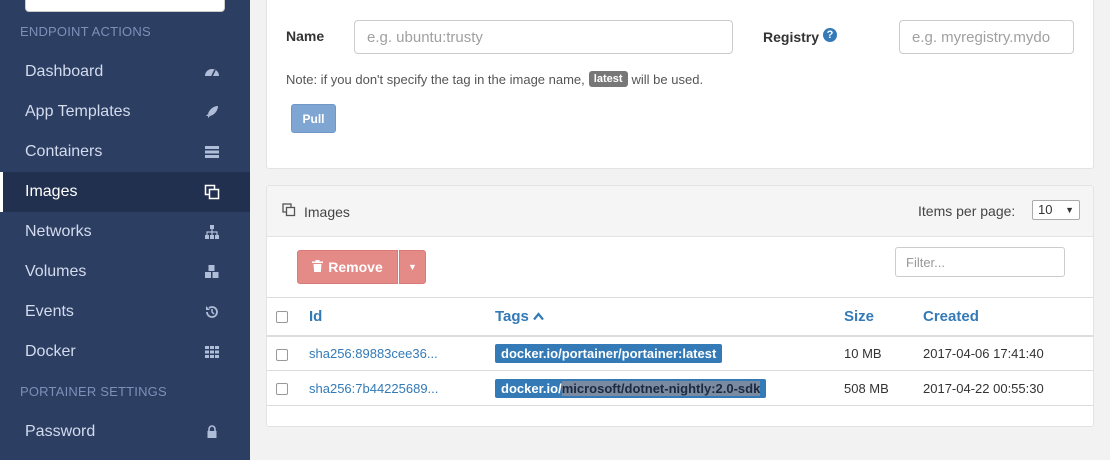 The image size is (1110, 460). I want to click on pull-button: Pull, so click(313, 118).